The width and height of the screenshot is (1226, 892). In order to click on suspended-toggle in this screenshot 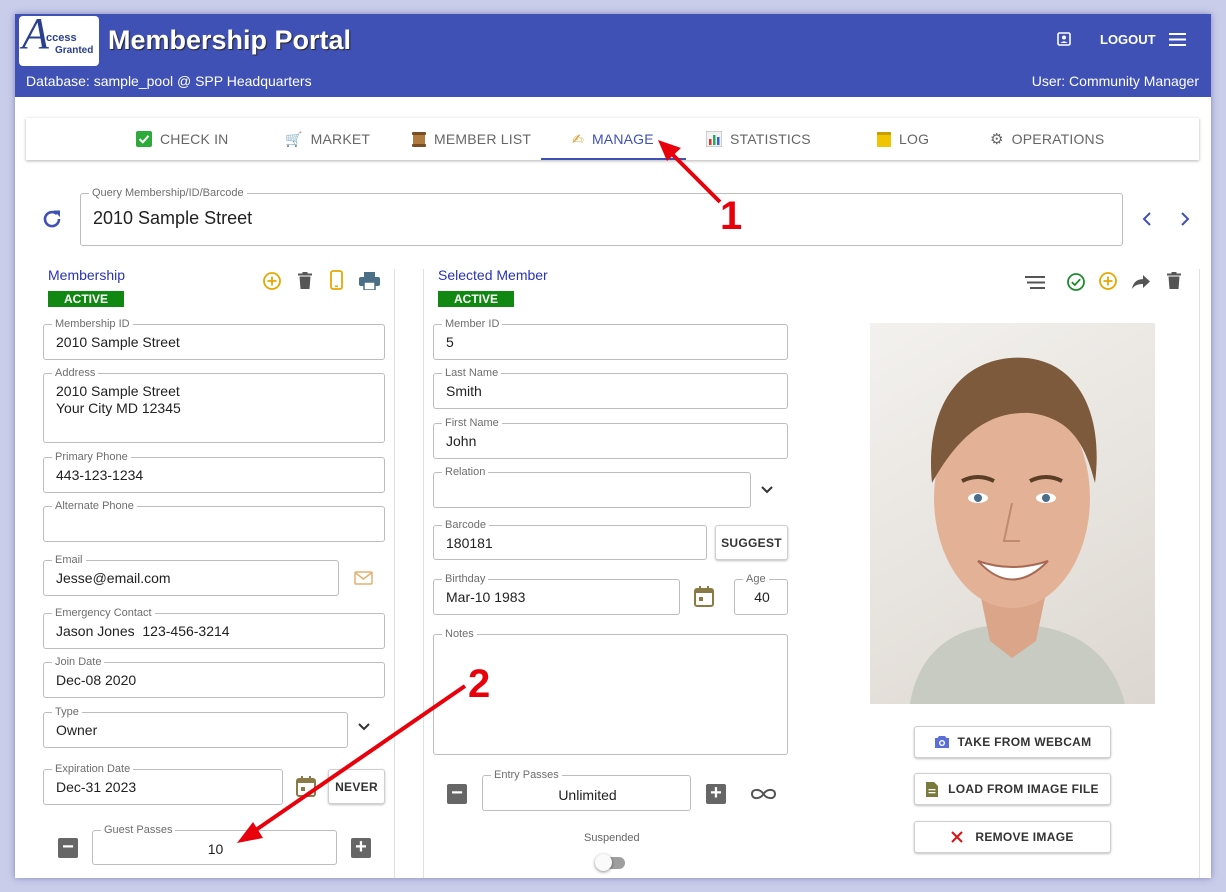, I will do `click(611, 862)`.